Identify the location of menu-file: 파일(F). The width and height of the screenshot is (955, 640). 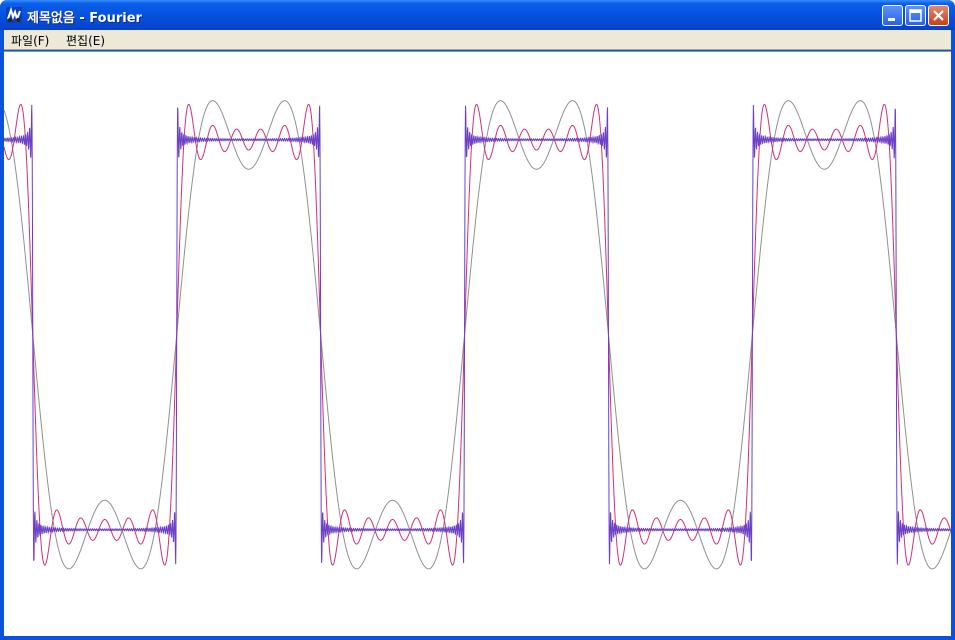
(30, 40).